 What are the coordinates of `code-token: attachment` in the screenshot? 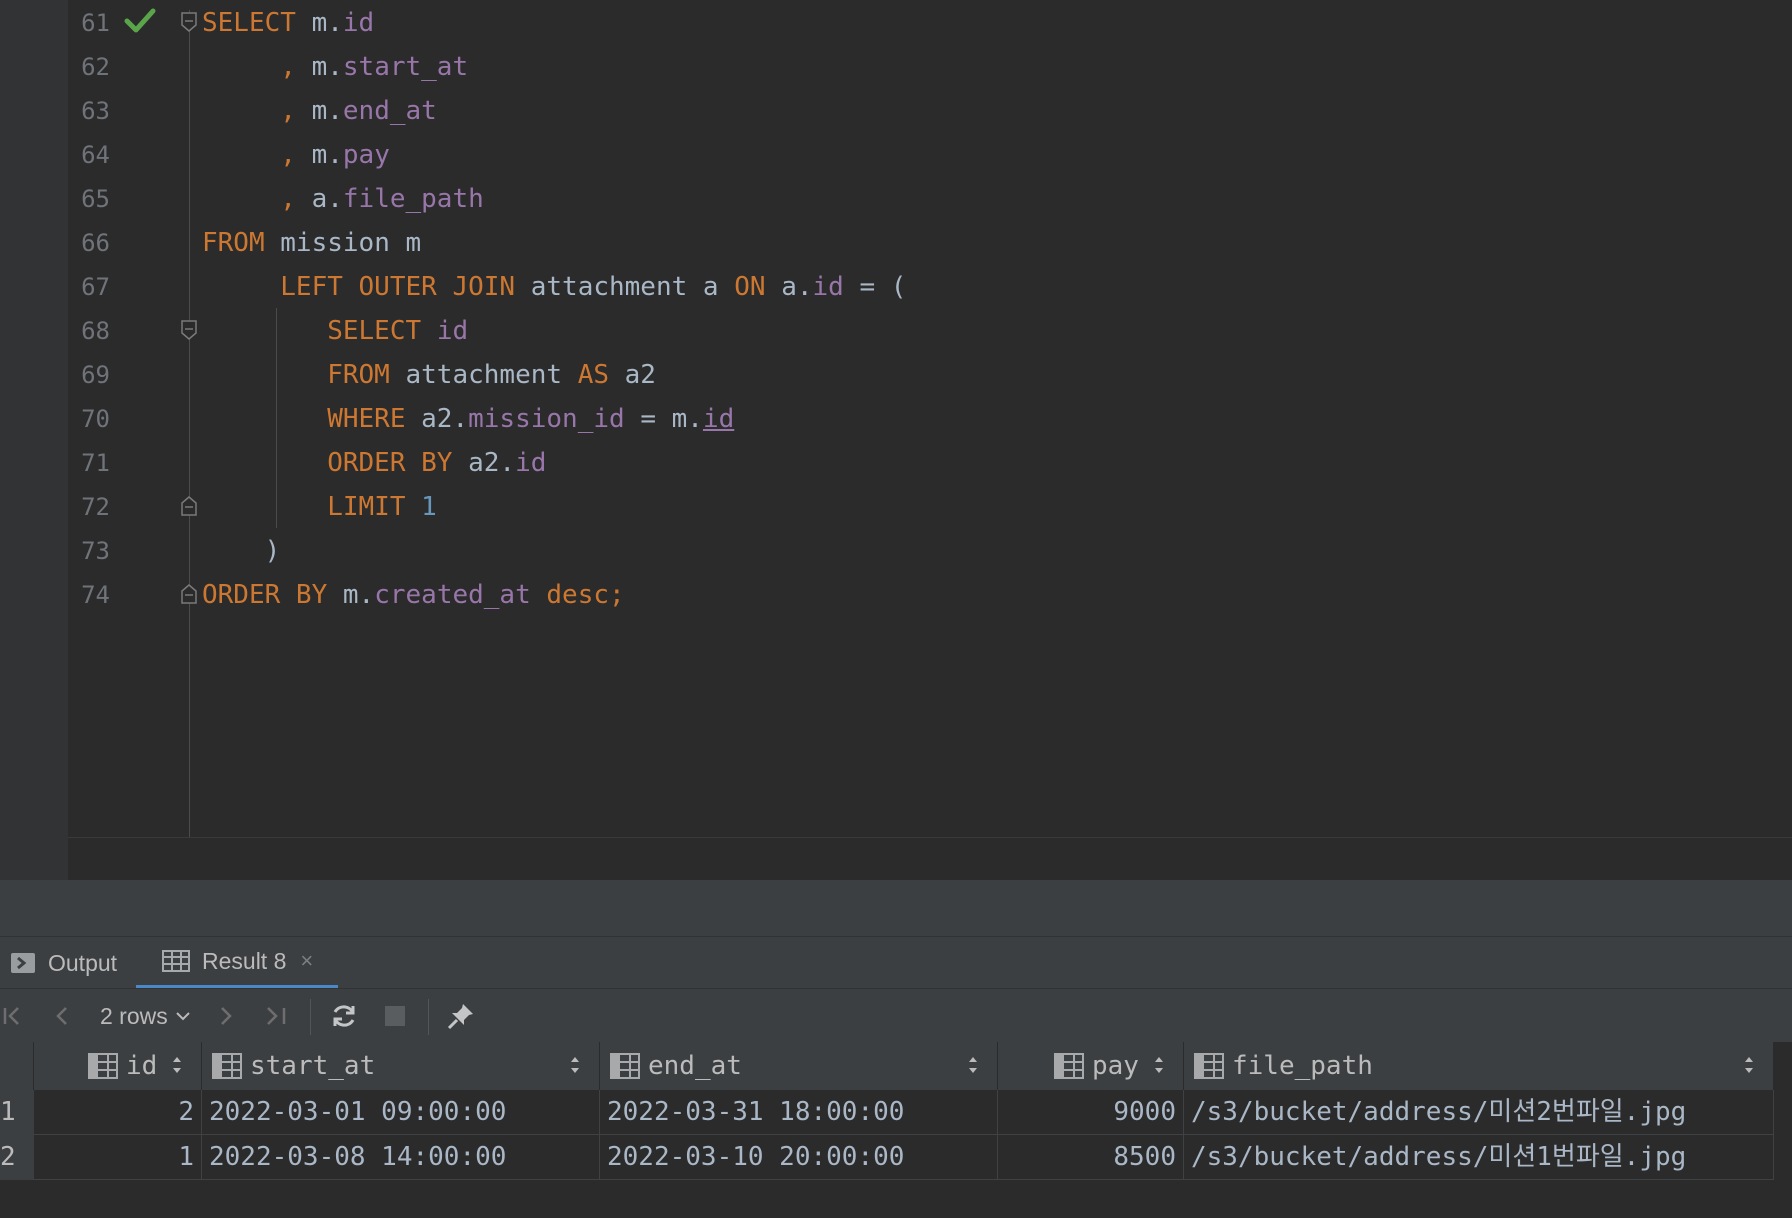 It's located at (483, 375).